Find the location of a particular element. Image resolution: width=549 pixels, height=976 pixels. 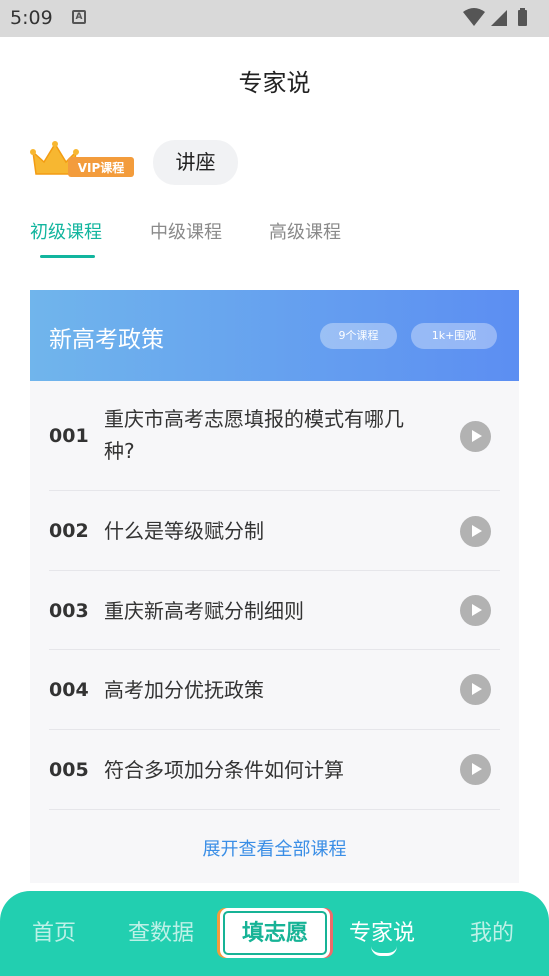

notification-icon: A is located at coordinates (79, 17).